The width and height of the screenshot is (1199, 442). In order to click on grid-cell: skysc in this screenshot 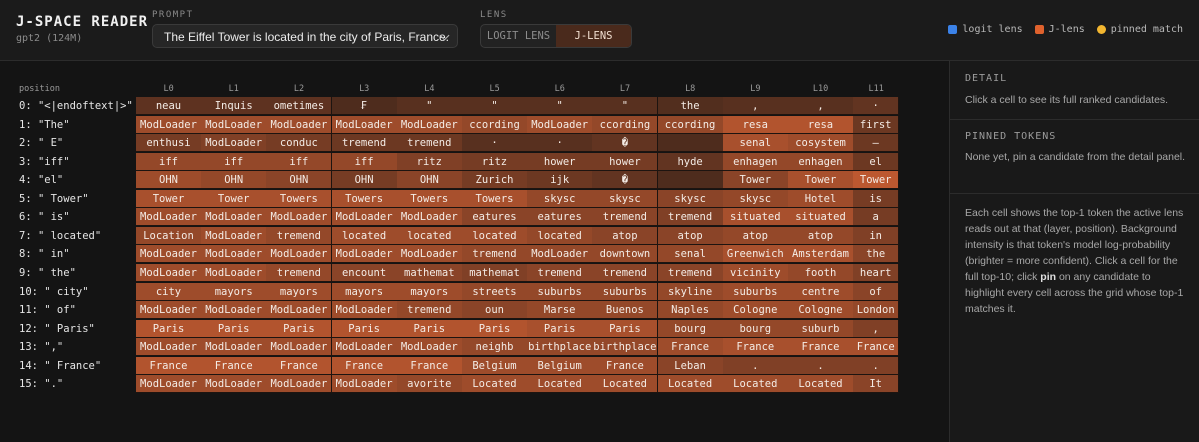, I will do `click(625, 198)`.